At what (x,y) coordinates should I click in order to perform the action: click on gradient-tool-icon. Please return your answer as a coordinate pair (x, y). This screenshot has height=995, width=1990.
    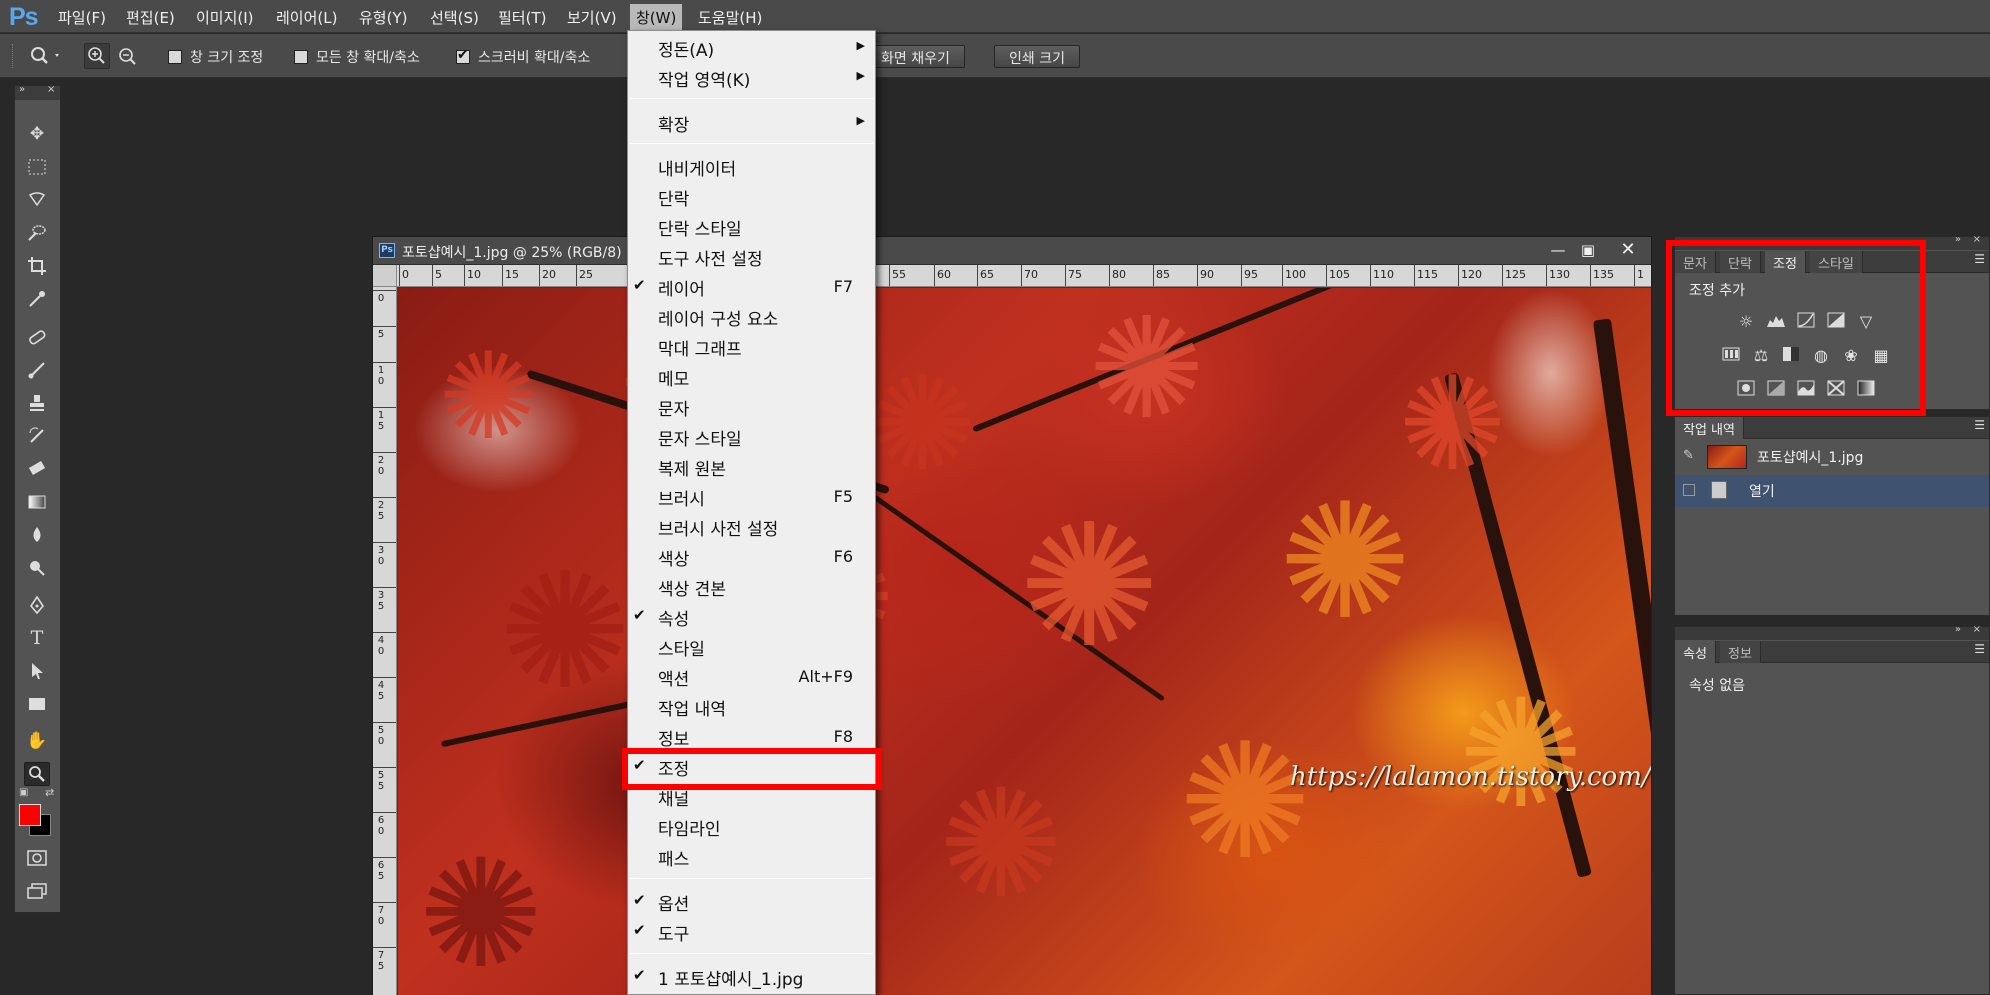
    Looking at the image, I should click on (37, 502).